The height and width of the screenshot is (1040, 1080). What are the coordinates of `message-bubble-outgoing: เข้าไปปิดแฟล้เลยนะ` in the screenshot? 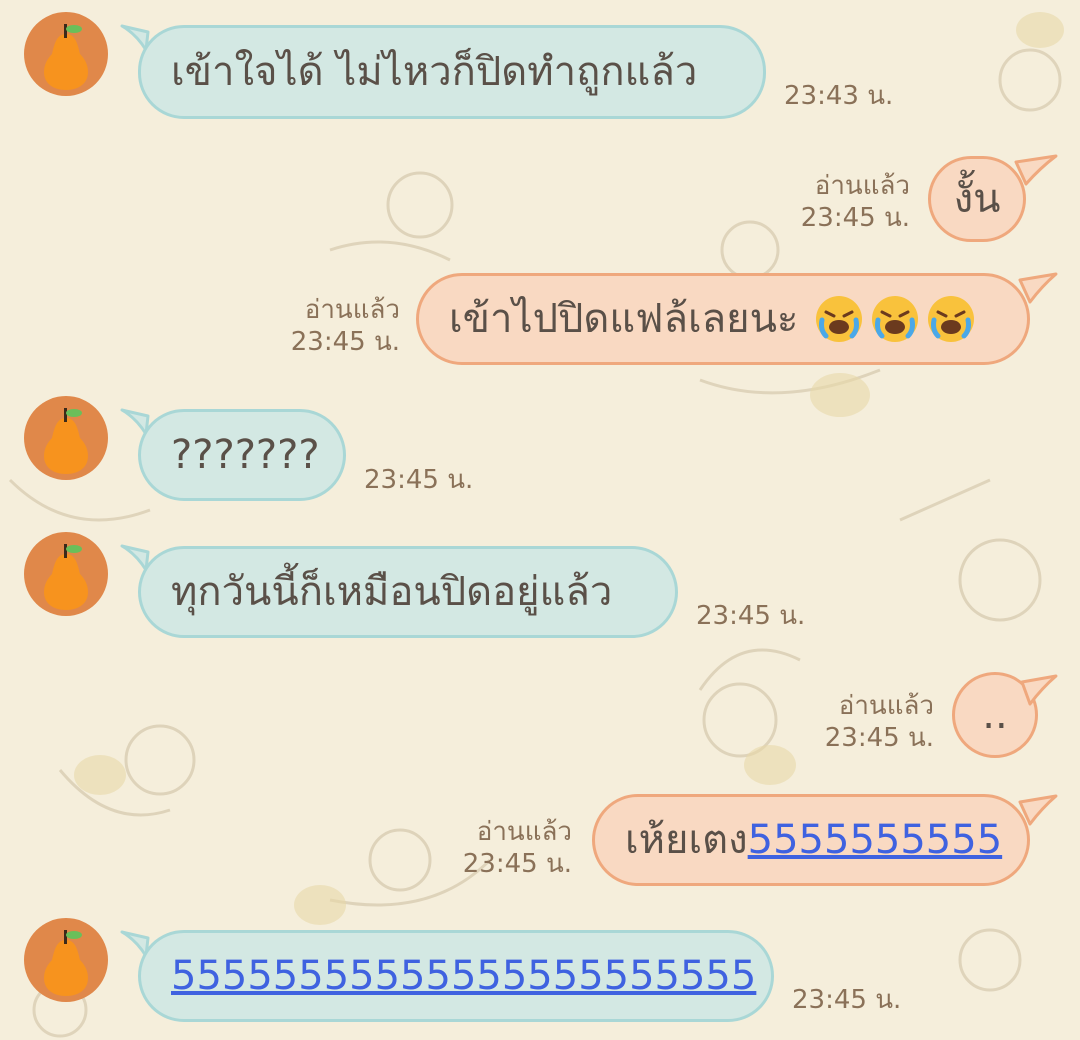 It's located at (723, 319).